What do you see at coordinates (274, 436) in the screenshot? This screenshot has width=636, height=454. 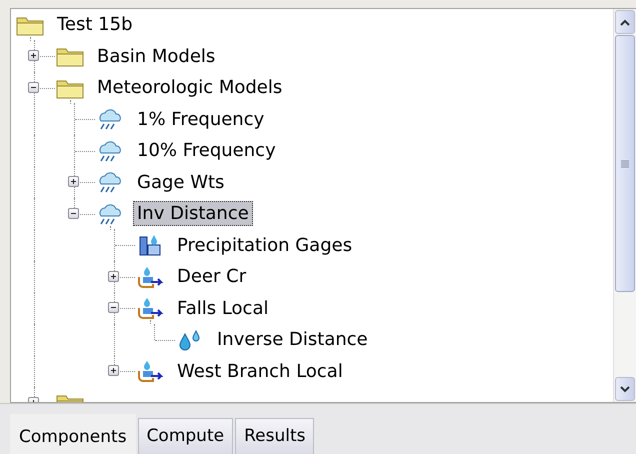 I see `tab: Results` at bounding box center [274, 436].